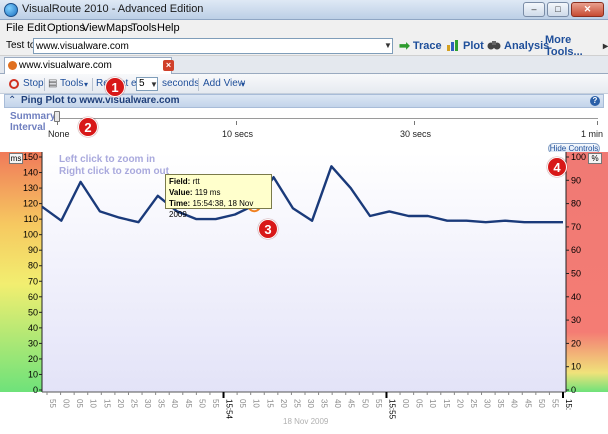 Image resolution: width=608 pixels, height=434 pixels. Describe the element at coordinates (576, 297) in the screenshot. I see `y2-axis-tick-label: 40` at that location.